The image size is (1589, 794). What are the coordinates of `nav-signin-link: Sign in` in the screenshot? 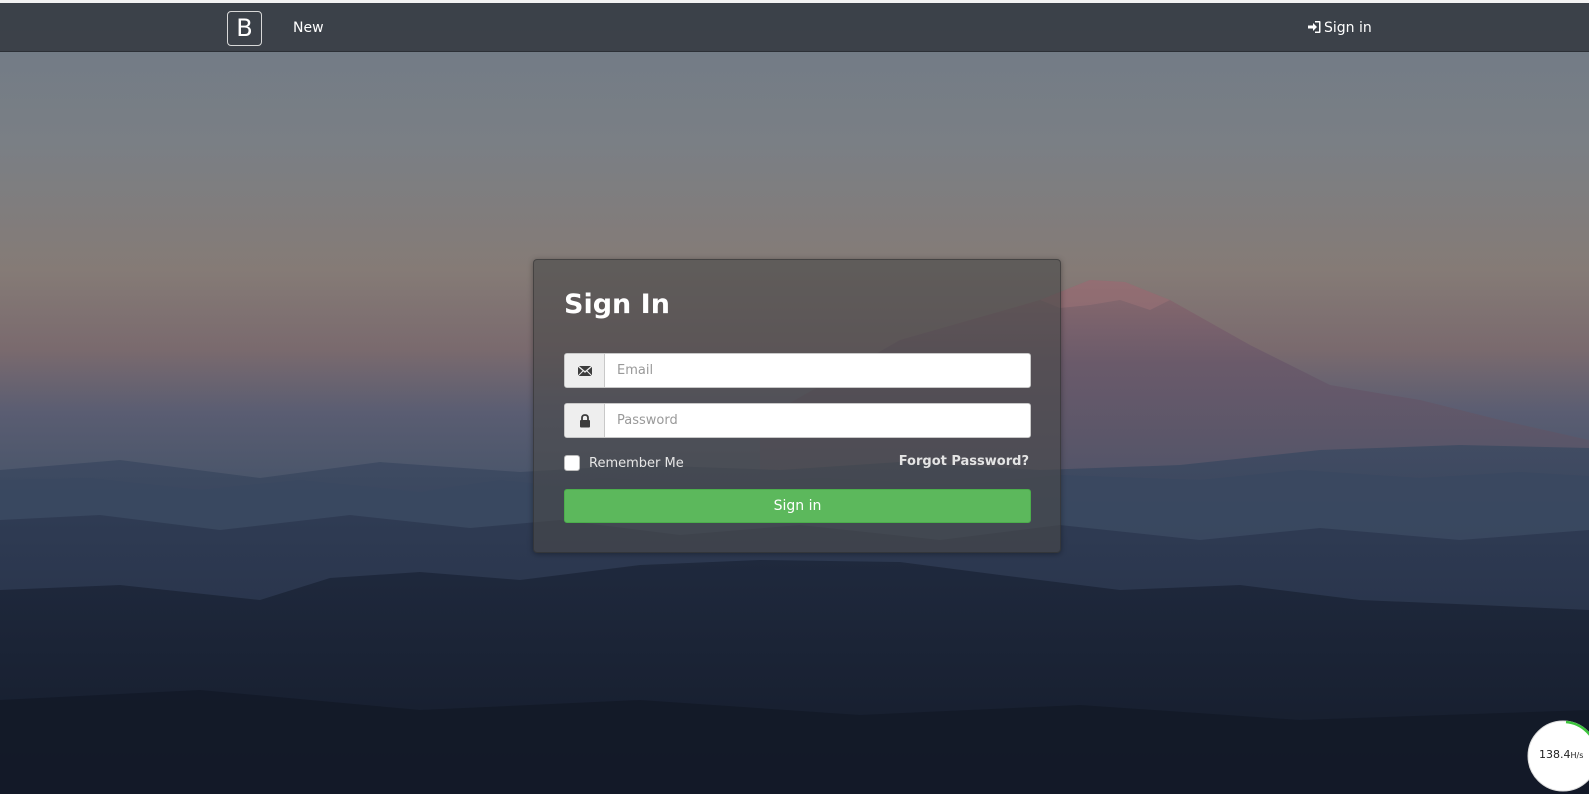 It's located at (1339, 28).